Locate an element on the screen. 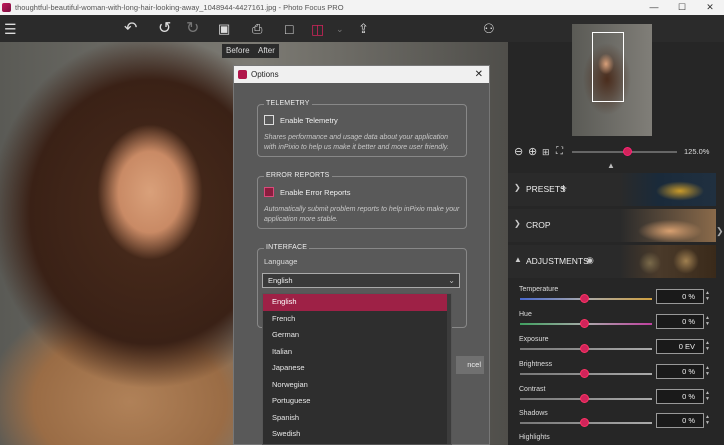 The image size is (724, 445). rotate-left-icon: ↶ is located at coordinates (130, 29).